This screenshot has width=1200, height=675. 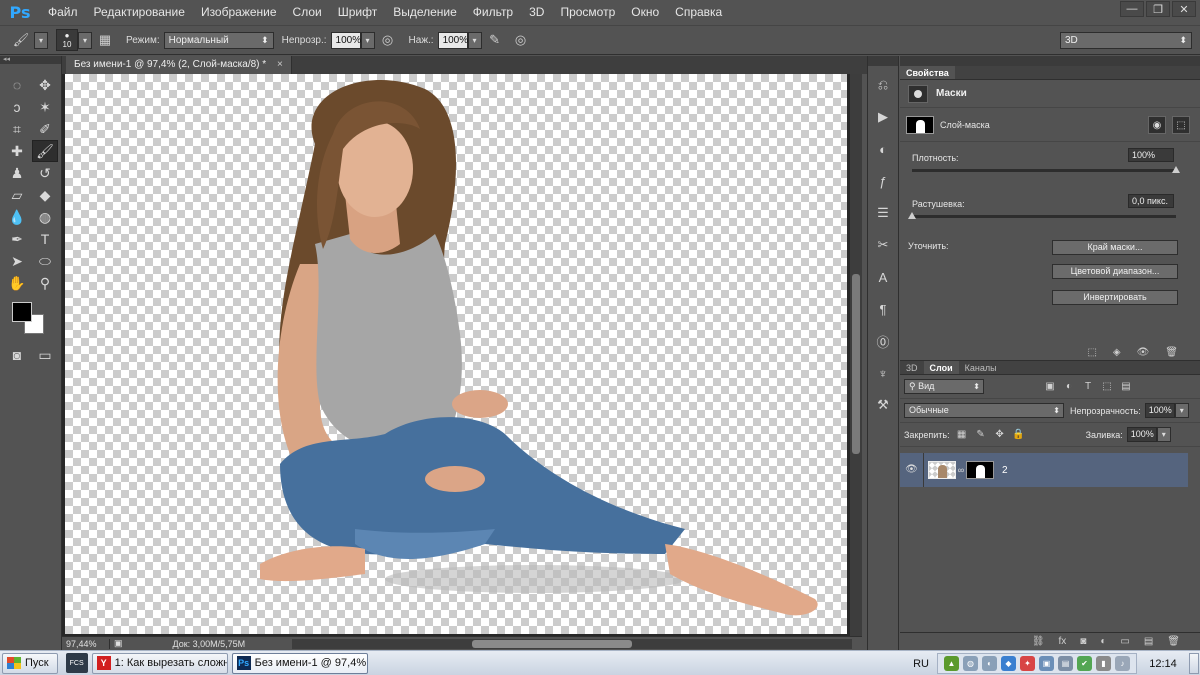 I want to click on tab-properties: Свойства, so click(x=927, y=72).